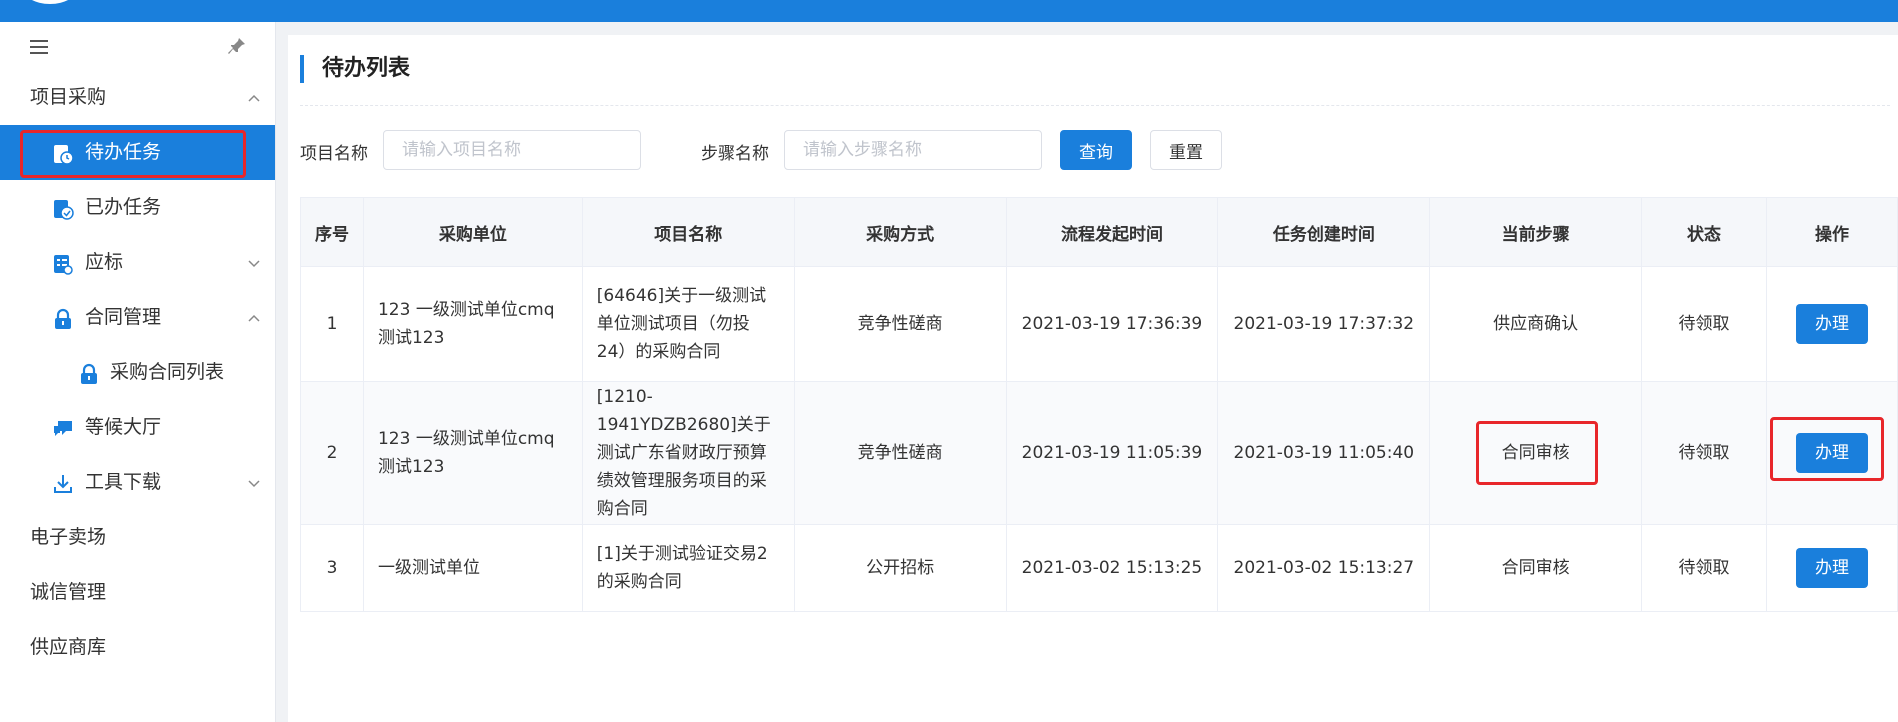  What do you see at coordinates (104, 262) in the screenshot?
I see `sidebar-item-label: 应标` at bounding box center [104, 262].